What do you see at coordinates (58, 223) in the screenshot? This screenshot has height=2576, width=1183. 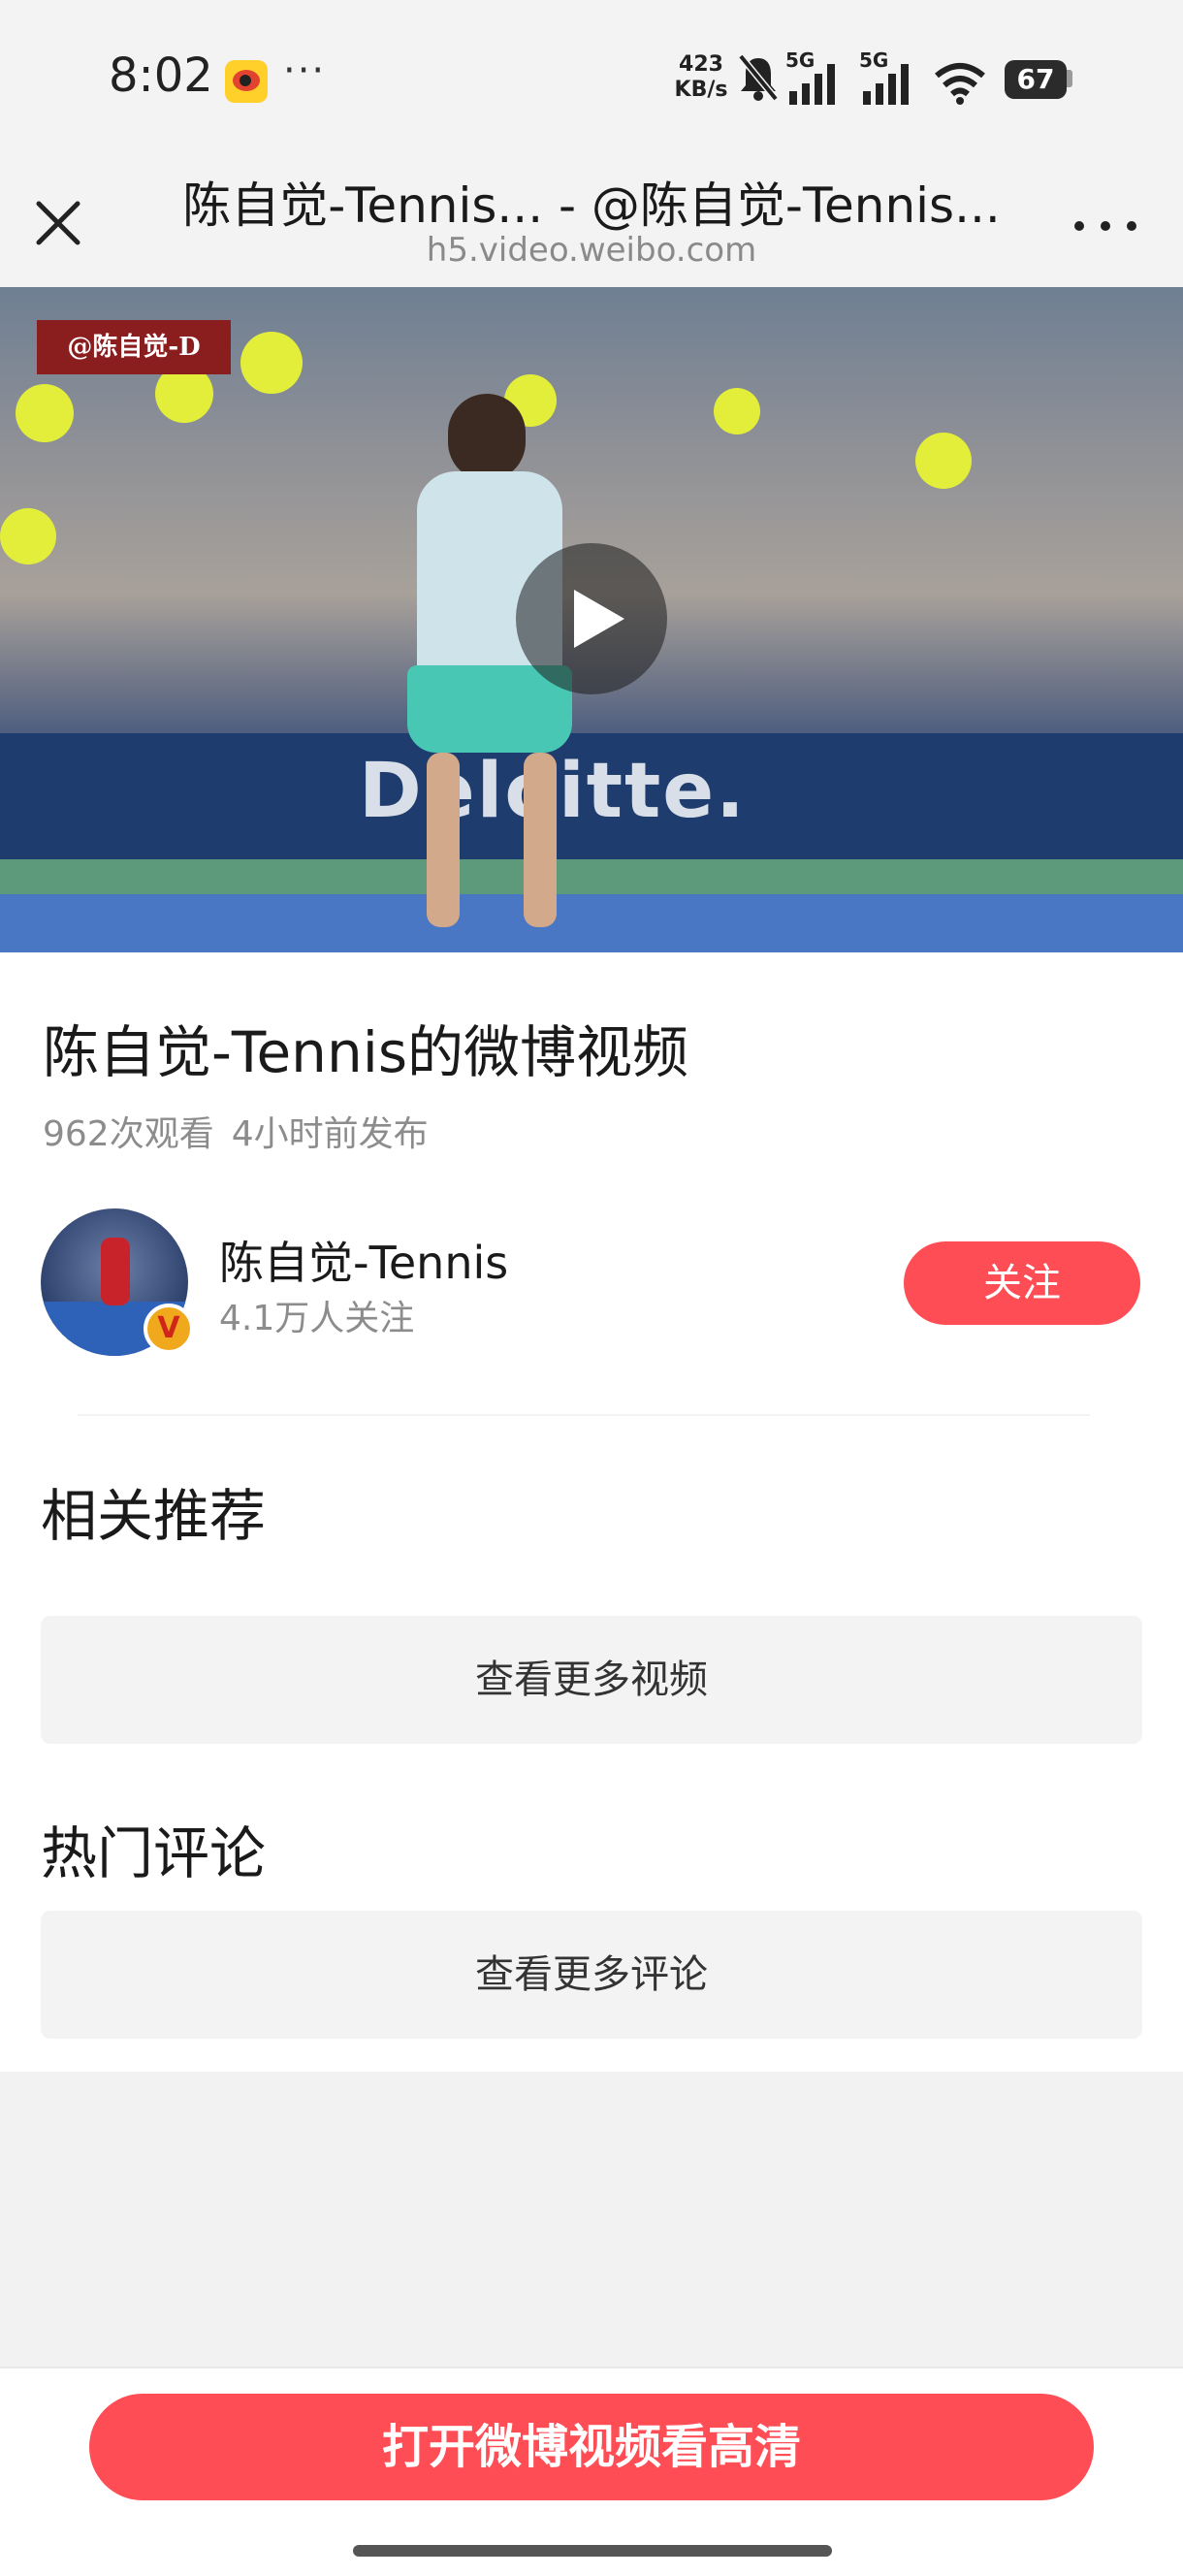 I see `close-icon` at bounding box center [58, 223].